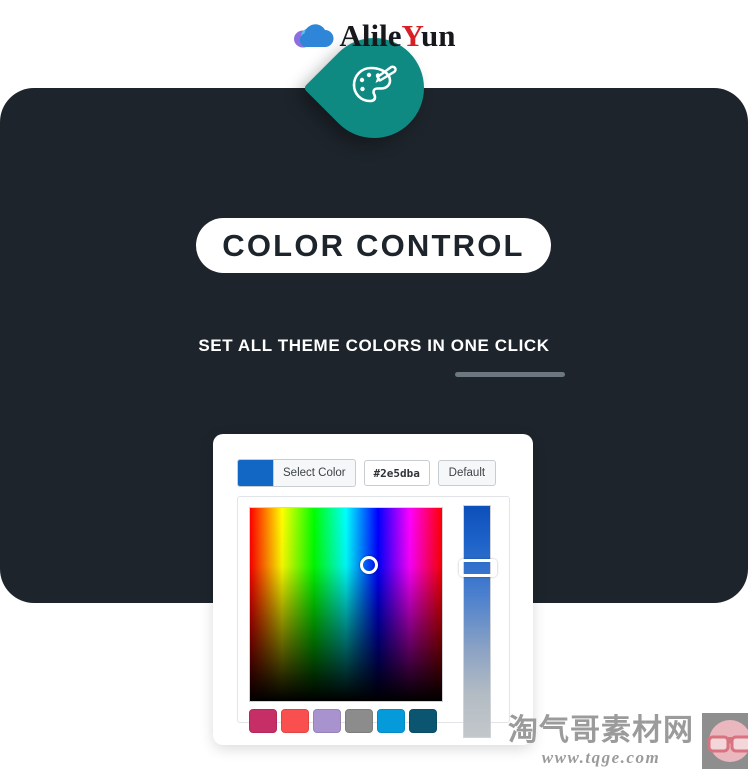 This screenshot has width=748, height=783. I want to click on page-title: COLOR CONTROL, so click(373, 245).